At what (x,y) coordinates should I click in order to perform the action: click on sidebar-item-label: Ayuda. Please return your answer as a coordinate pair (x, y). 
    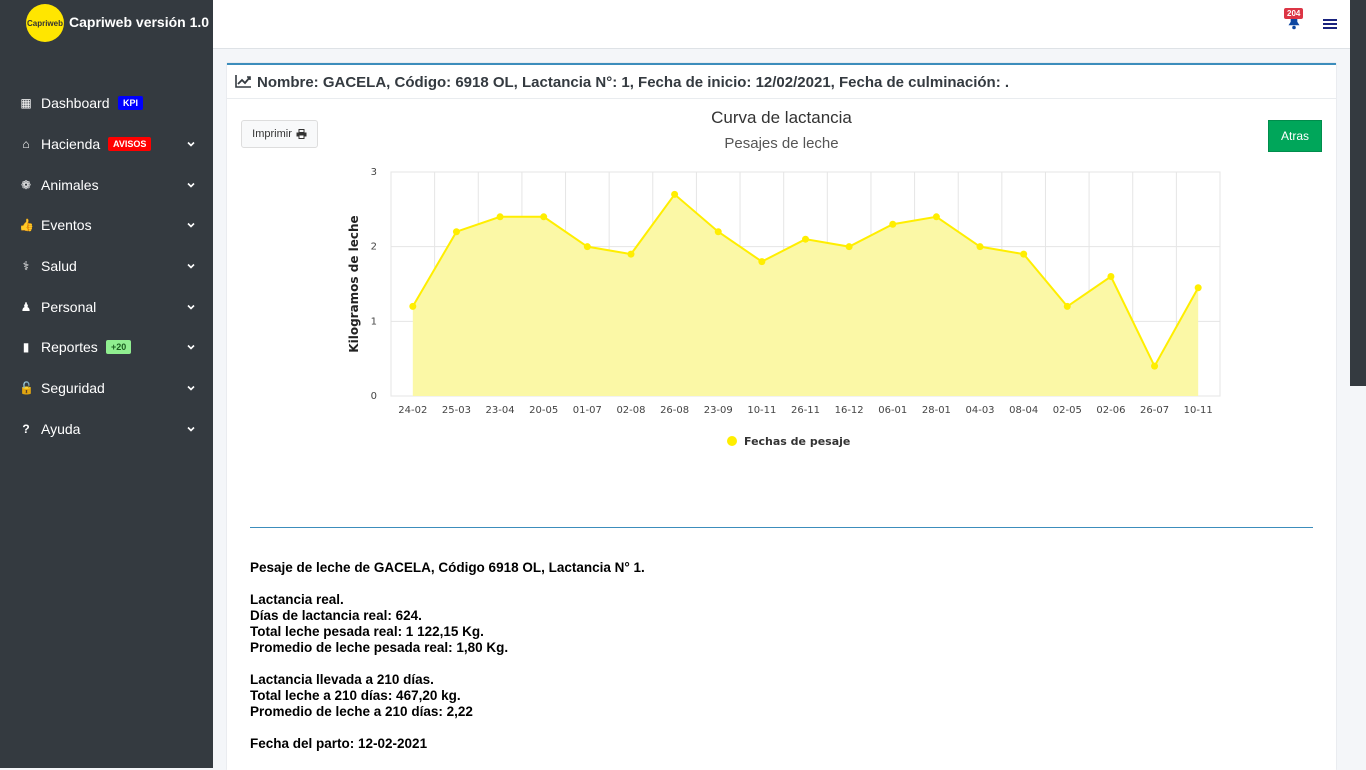
    Looking at the image, I should click on (61, 428).